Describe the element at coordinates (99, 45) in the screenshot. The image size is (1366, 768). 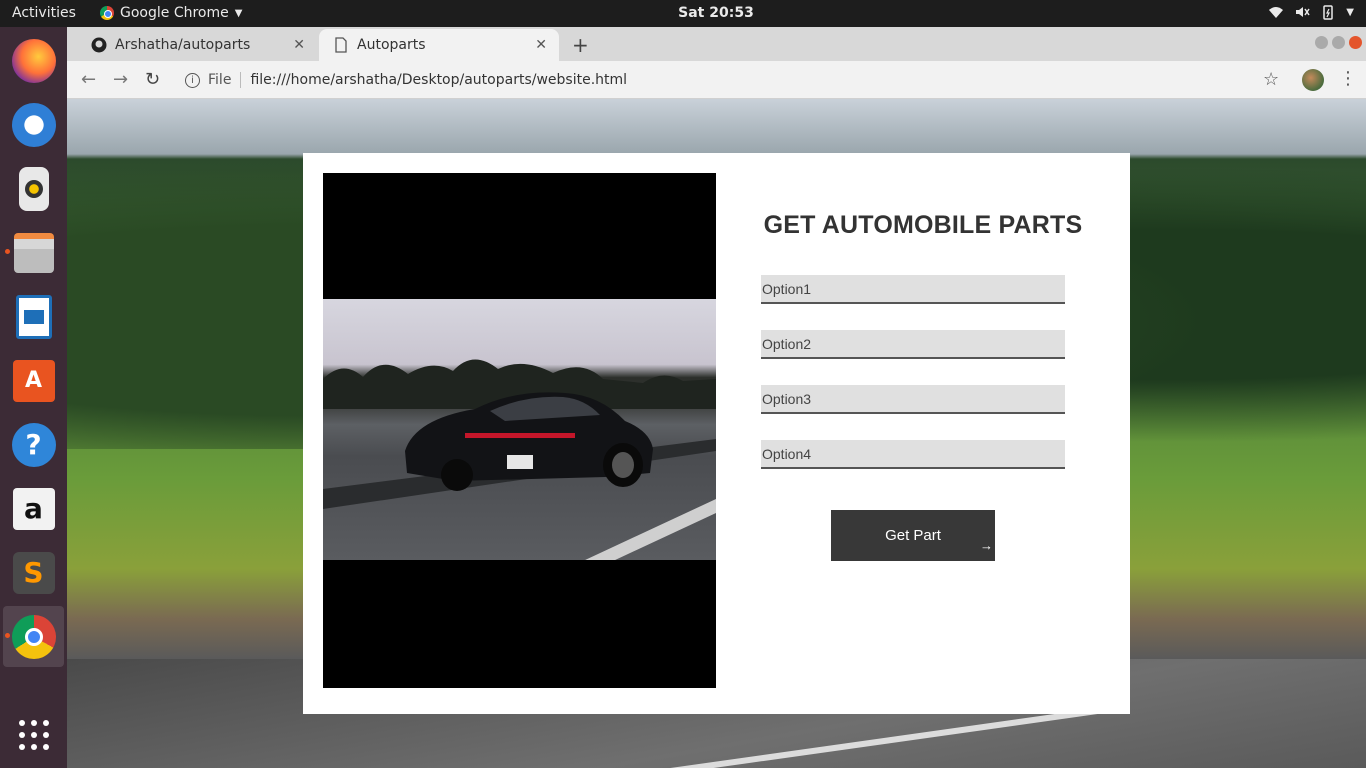
I see `github-icon` at that location.